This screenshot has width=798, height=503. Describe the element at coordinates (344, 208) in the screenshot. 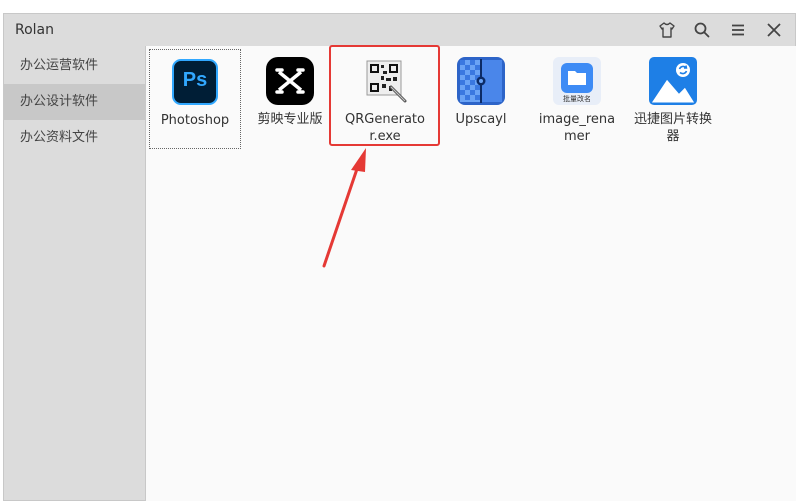

I see `annotation-arrow-icon` at that location.